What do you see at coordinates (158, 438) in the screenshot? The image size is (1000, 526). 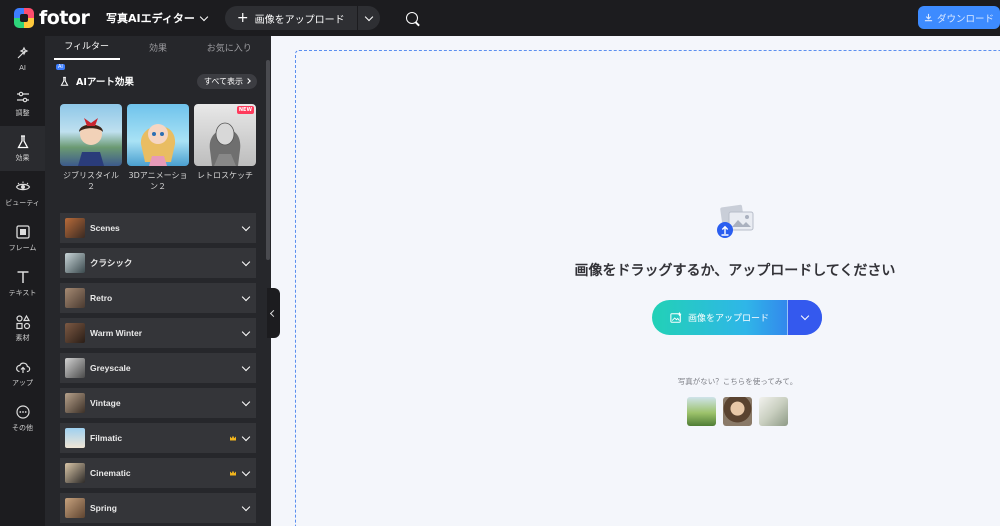 I see `filter-row-filmatic: Filmatic` at bounding box center [158, 438].